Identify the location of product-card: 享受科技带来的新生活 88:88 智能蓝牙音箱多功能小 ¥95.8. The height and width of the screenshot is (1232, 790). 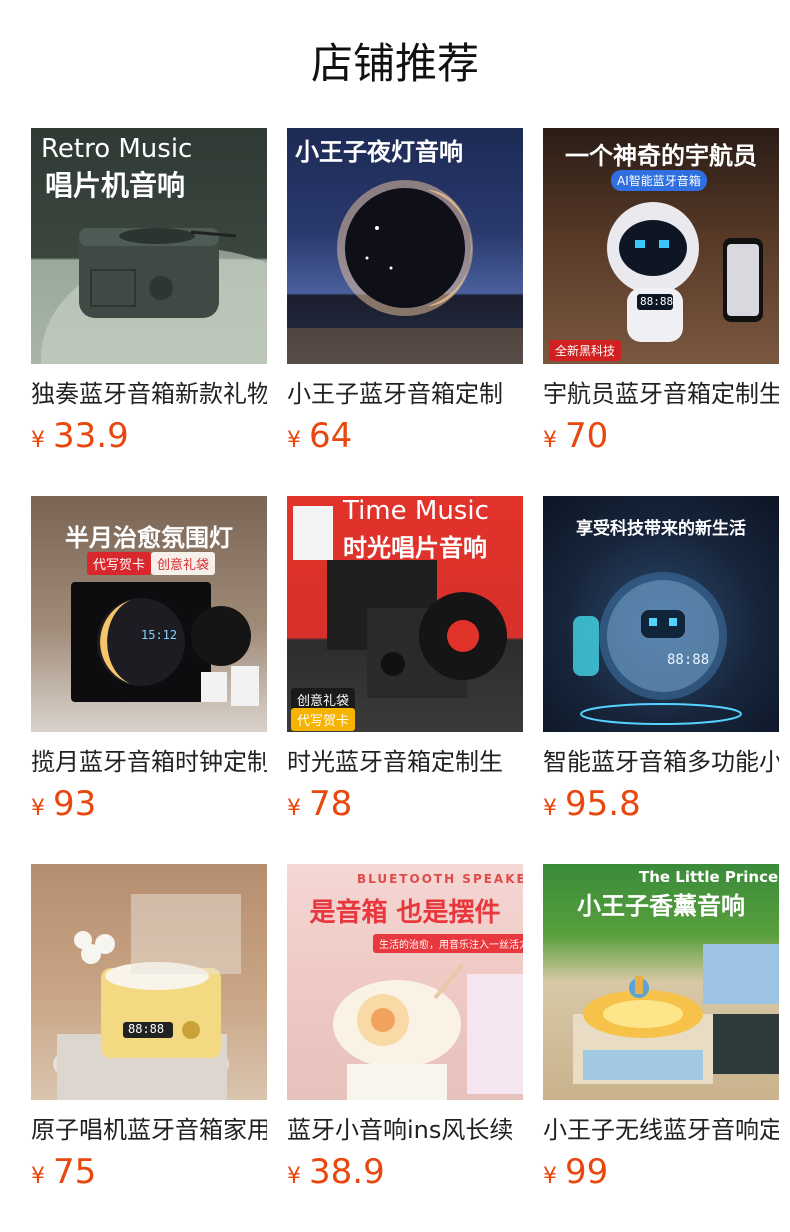
(661, 662).